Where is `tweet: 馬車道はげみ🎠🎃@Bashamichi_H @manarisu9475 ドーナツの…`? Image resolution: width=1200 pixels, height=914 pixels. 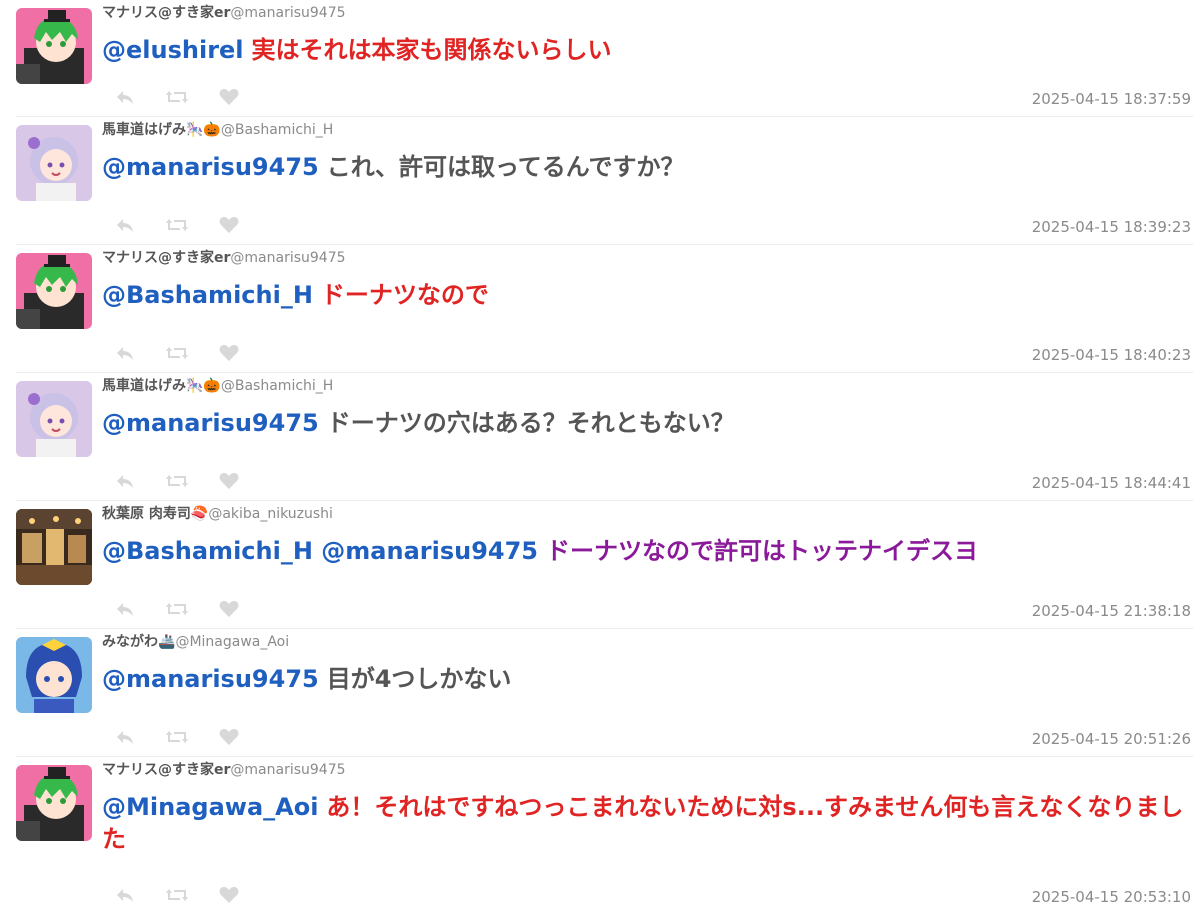 tweet: 馬車道はげみ🎠🎃@Bashamichi_H @manarisu9475 ドーナツの… is located at coordinates (604, 437).